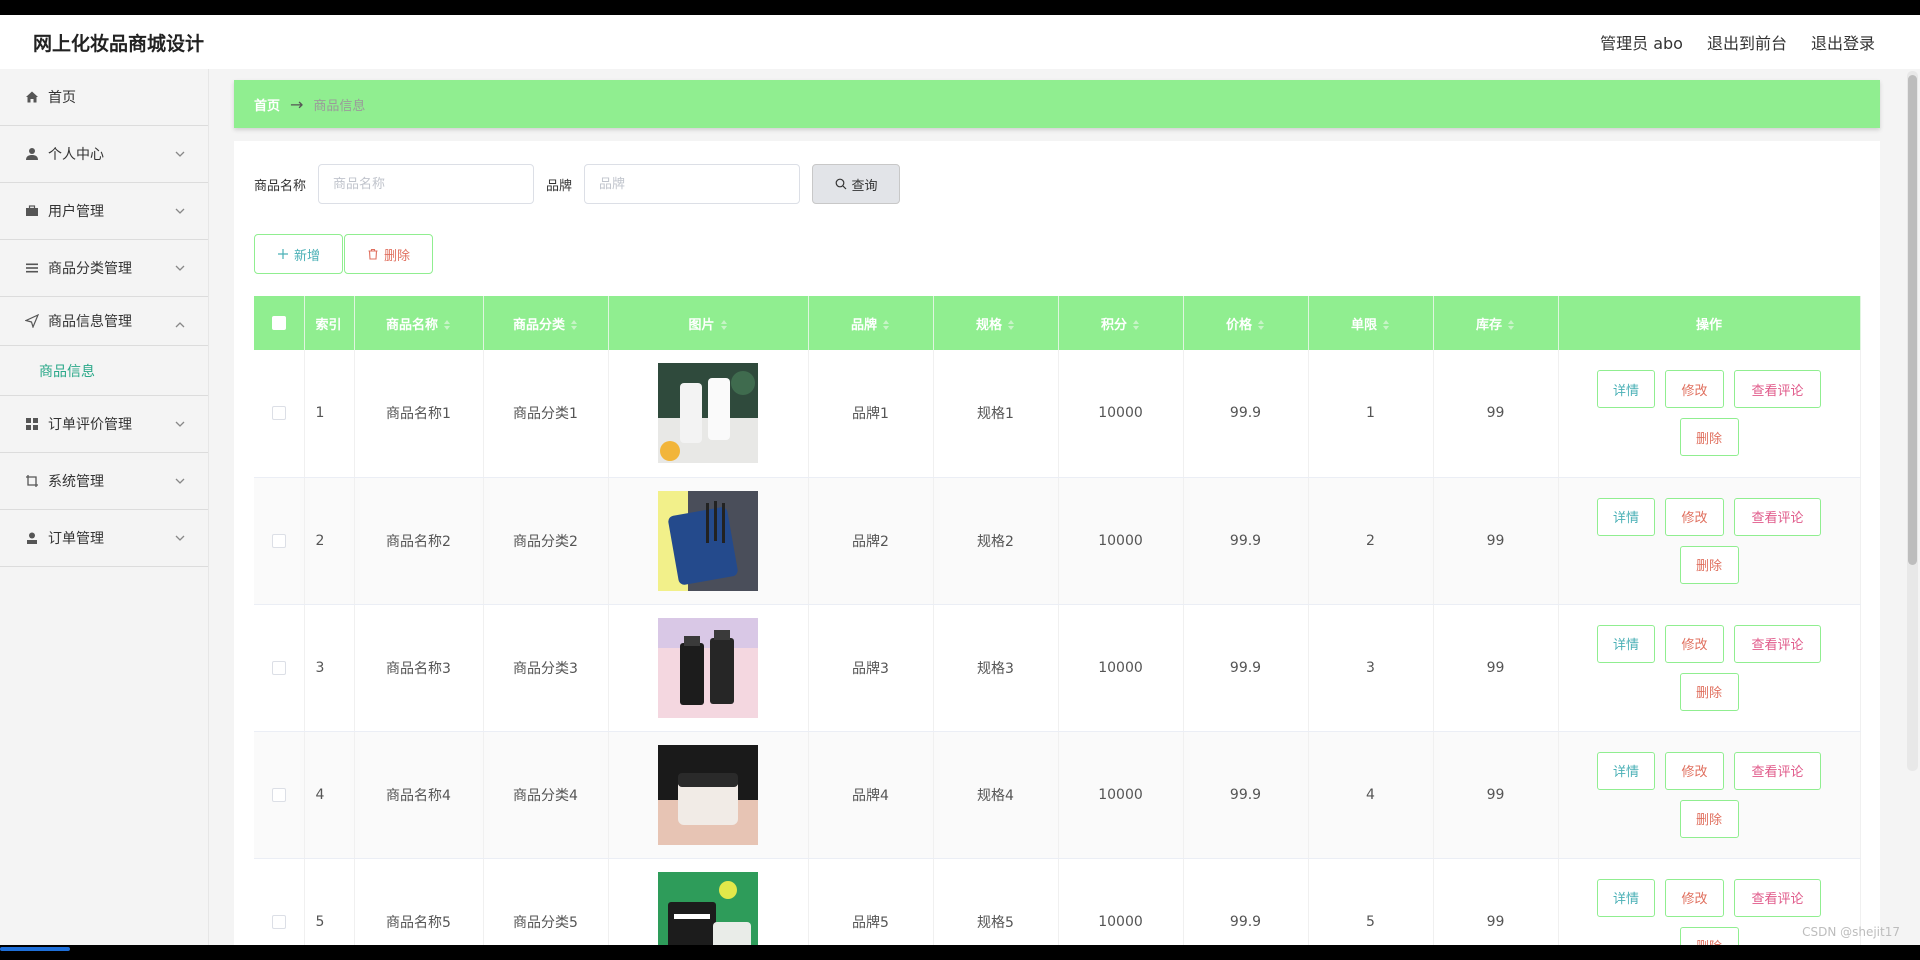 The width and height of the screenshot is (1920, 960). Describe the element at coordinates (996, 323) in the screenshot. I see `col-spec: 规格` at that location.